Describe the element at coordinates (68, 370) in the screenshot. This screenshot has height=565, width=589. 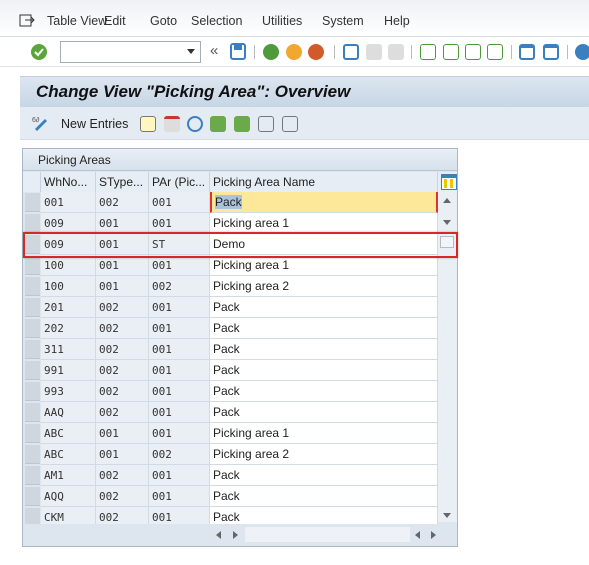
I see `cell-whno: 991` at that location.